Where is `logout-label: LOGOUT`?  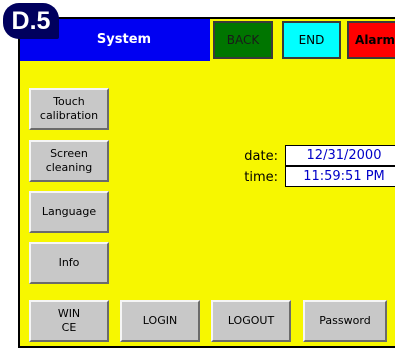
logout-label: LOGOUT is located at coordinates (251, 320).